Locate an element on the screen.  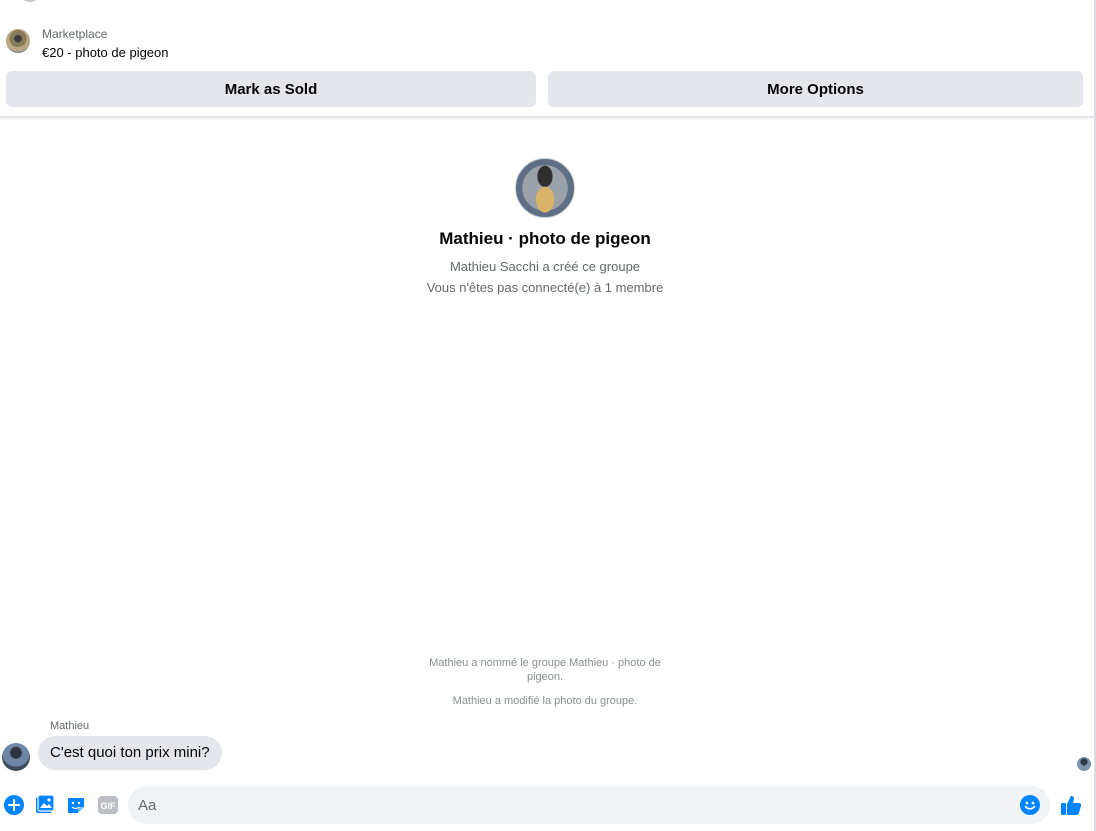
gif-icon: GIF is located at coordinates (108, 805).